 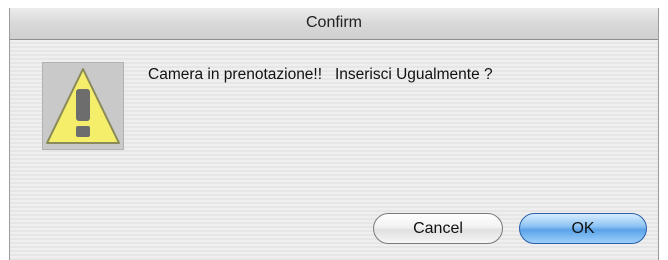 I want to click on warning-icon-box, so click(x=83, y=106).